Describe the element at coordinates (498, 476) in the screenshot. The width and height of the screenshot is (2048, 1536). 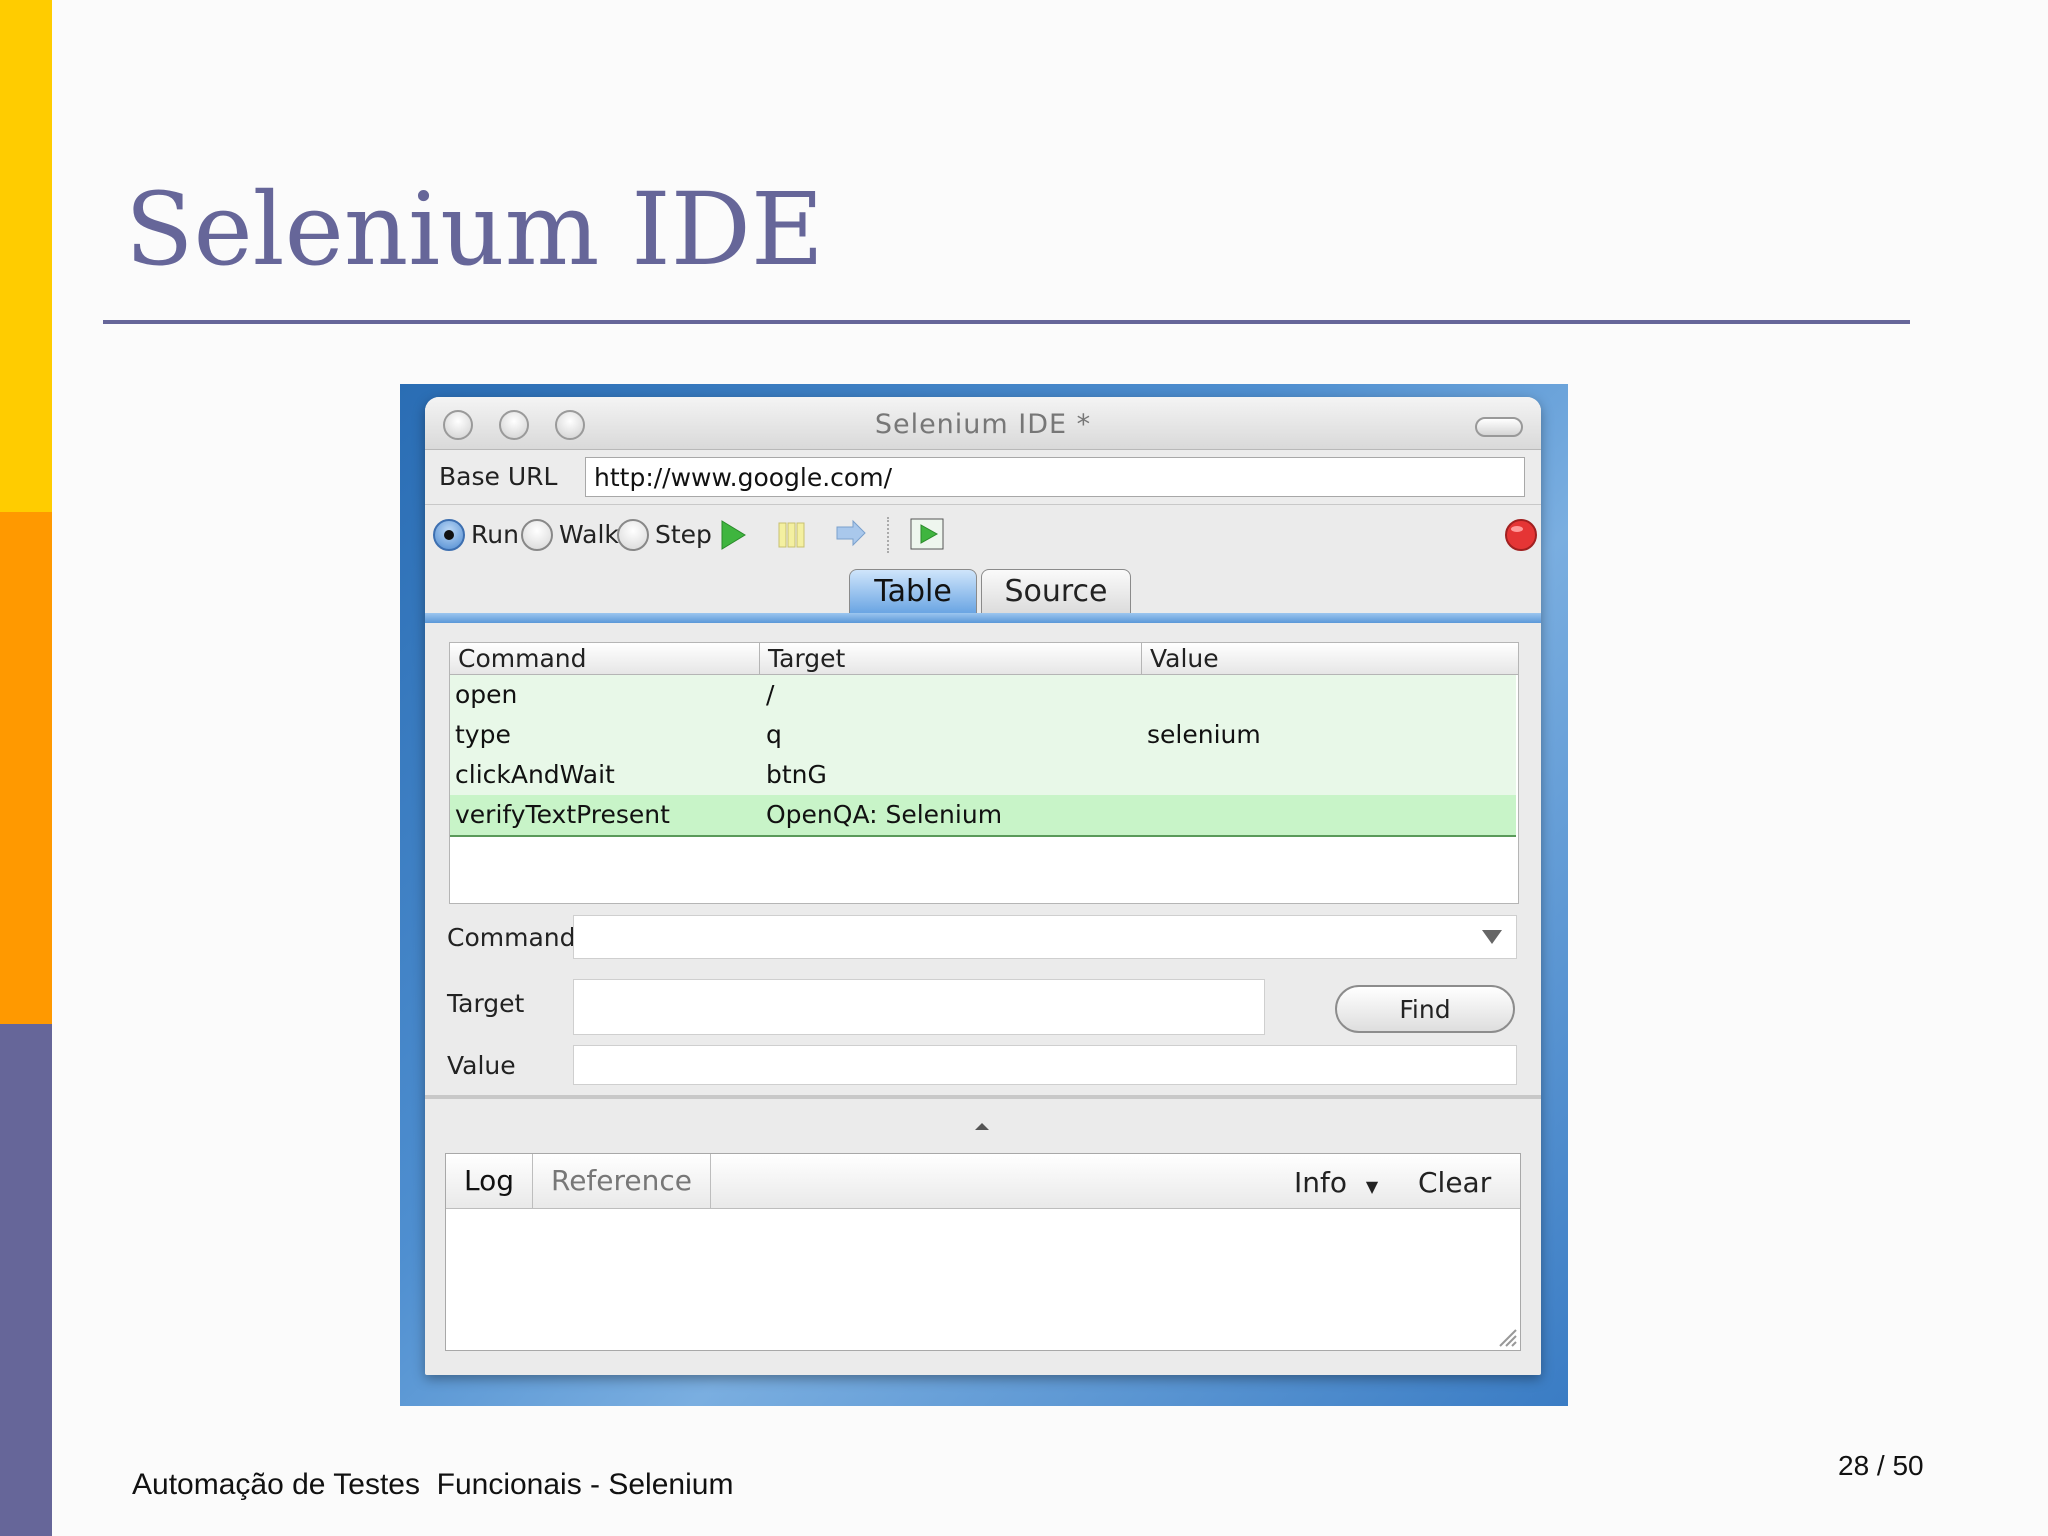
I see `base-url-label: Base URL` at that location.